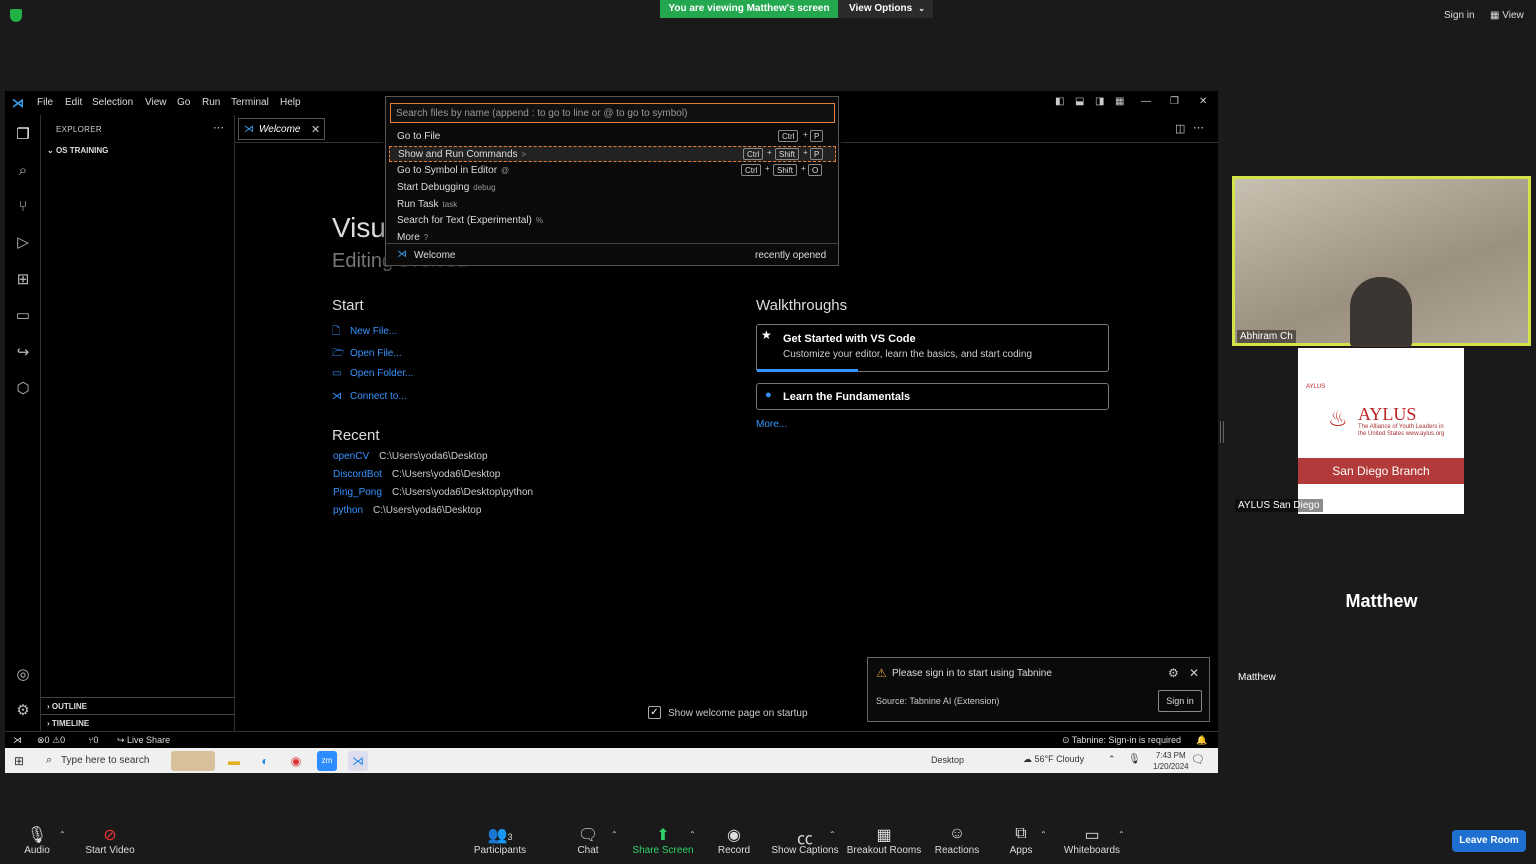  I want to click on remote-indicator-icon: ⋊, so click(17, 740).